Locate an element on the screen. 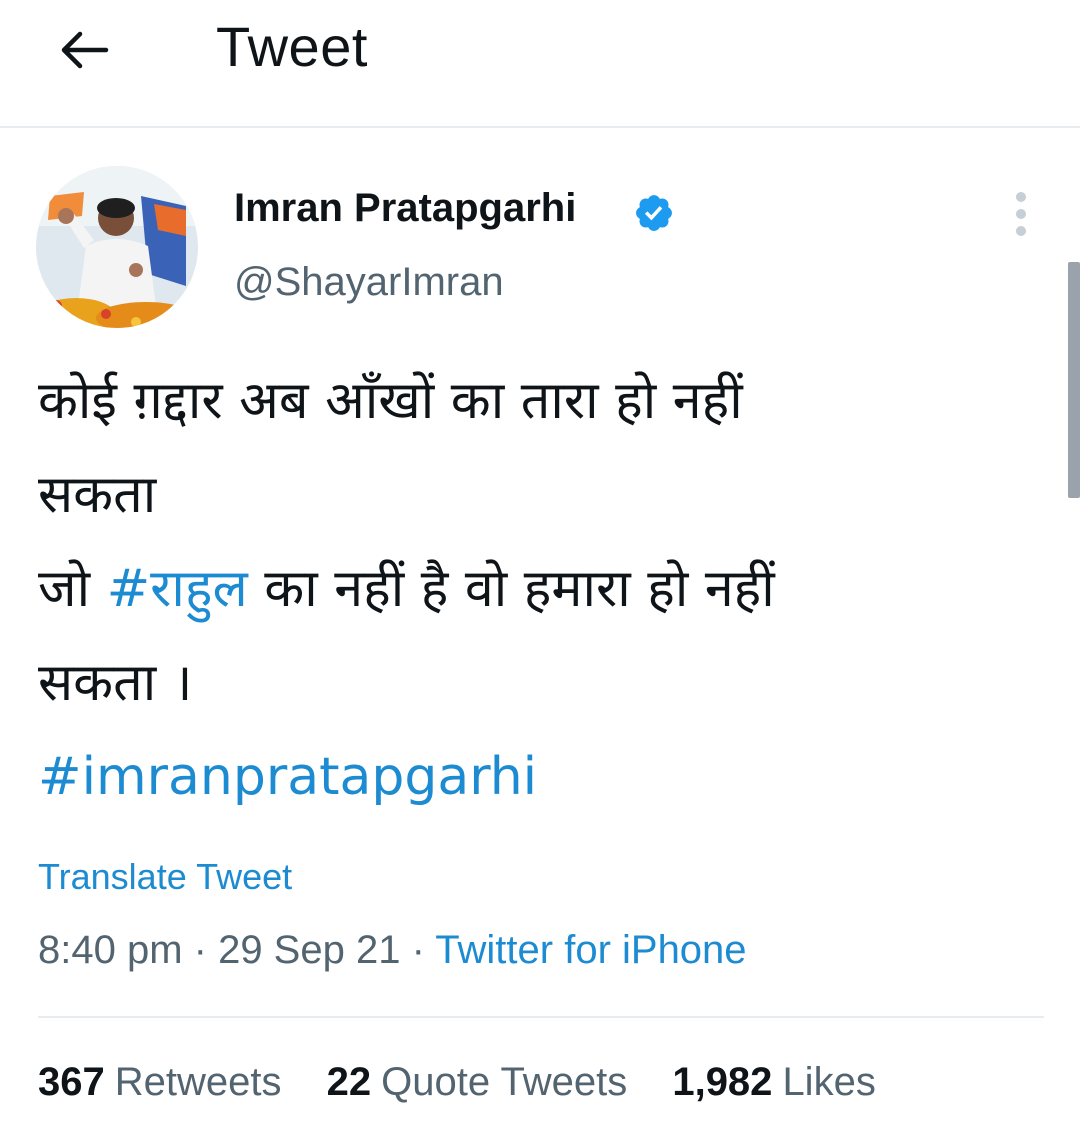  tweet-line: जो #राहुल का नहीं है वो हमारा हो नहीं is located at coordinates (538, 589).